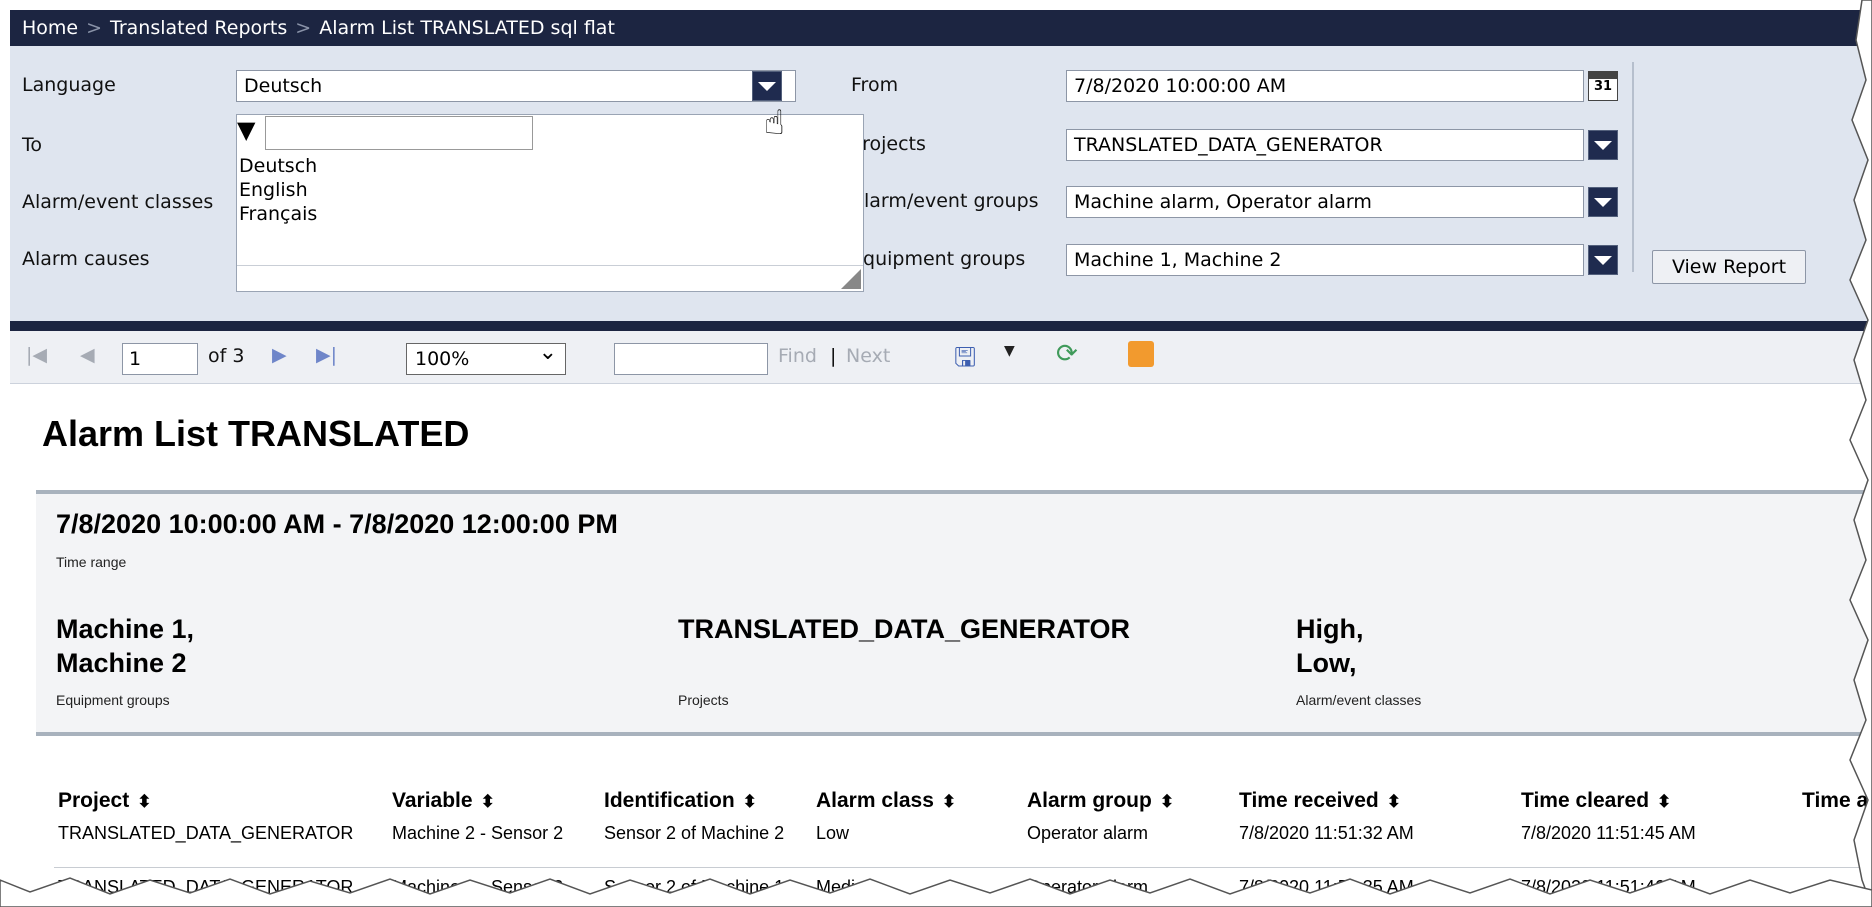 The width and height of the screenshot is (1872, 907). What do you see at coordinates (478, 887) in the screenshot?
I see `cell-variable: Machine 1 - Sensor 2` at bounding box center [478, 887].